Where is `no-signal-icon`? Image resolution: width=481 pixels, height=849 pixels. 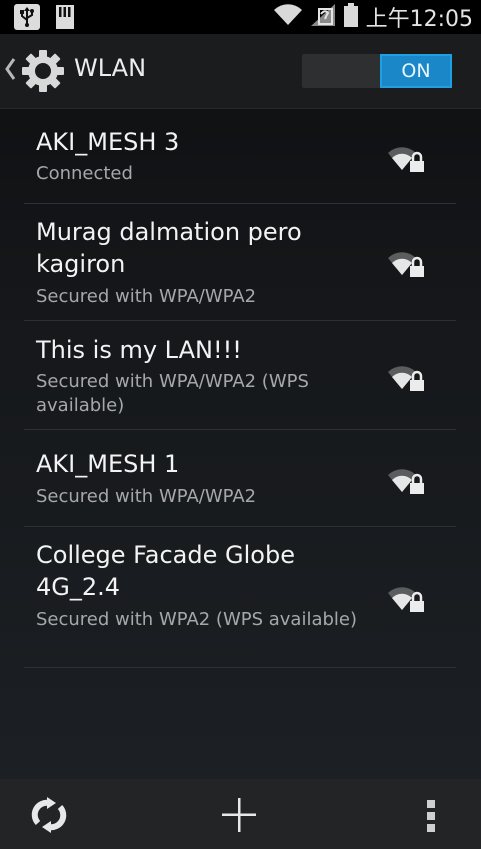
no-signal-icon is located at coordinates (323, 17).